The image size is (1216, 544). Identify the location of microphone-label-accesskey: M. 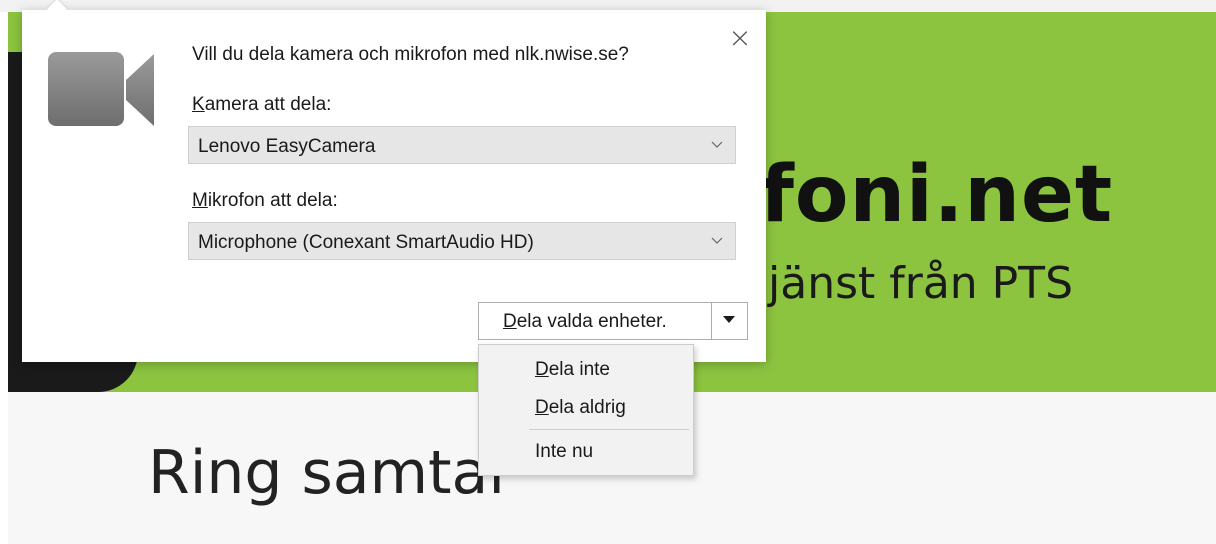
(200, 200).